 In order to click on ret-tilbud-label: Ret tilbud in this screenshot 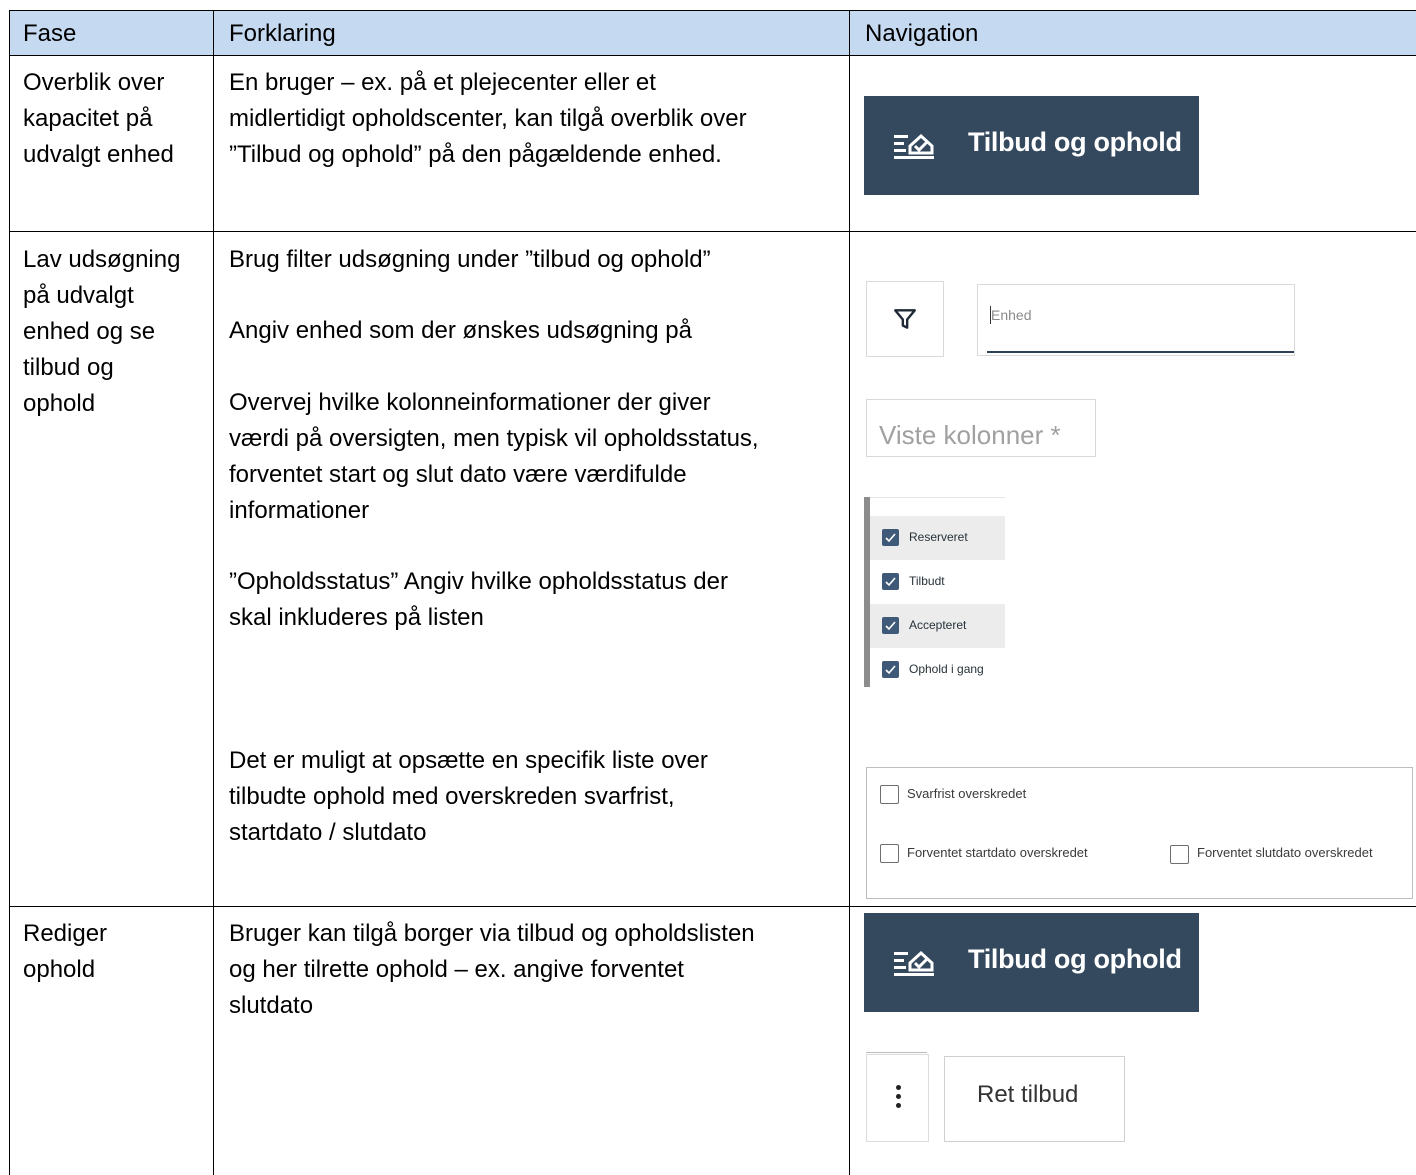, I will do `click(1028, 1094)`.